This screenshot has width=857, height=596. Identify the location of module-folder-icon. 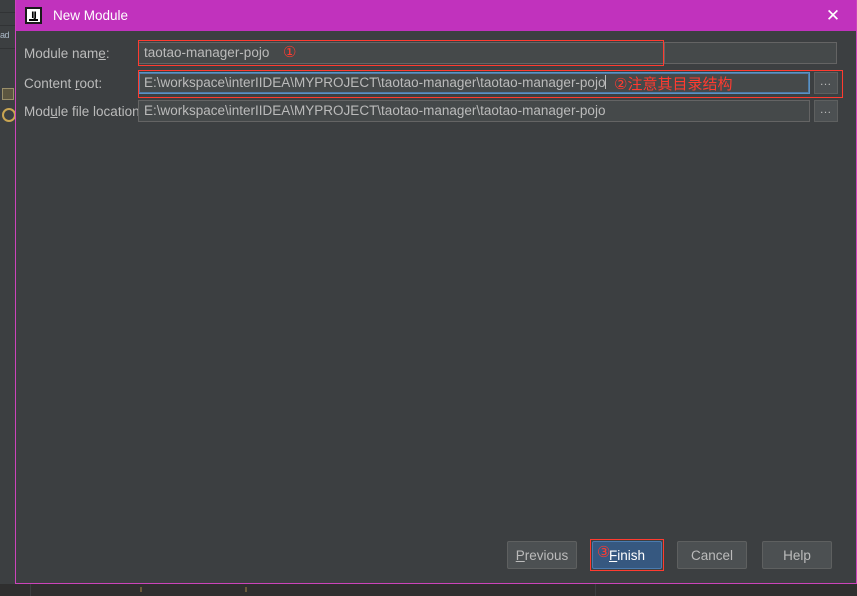
(8, 94).